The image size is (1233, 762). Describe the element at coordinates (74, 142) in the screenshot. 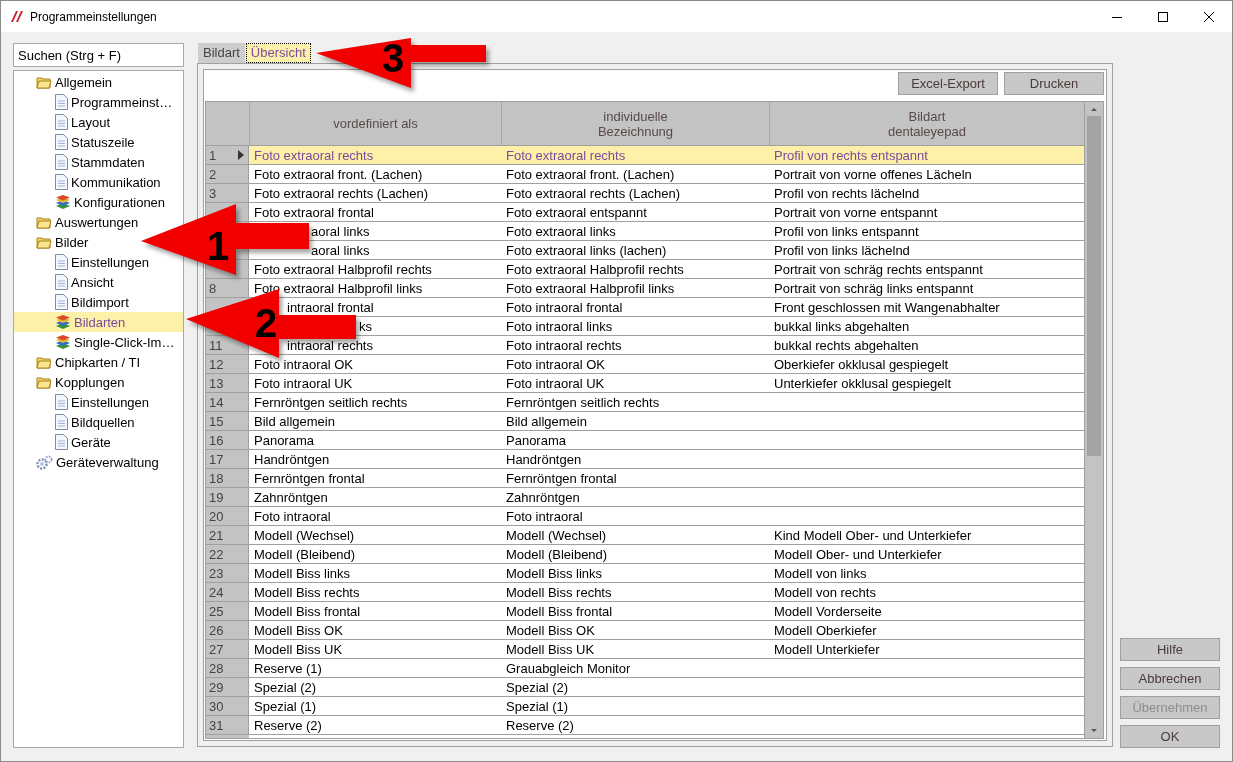

I see `tree-item: Statuszeile` at that location.